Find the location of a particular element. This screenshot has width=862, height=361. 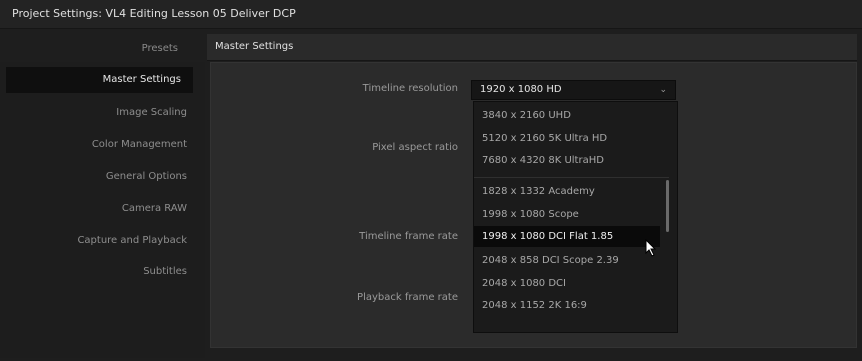

presets-label: Presets is located at coordinates (152, 48).